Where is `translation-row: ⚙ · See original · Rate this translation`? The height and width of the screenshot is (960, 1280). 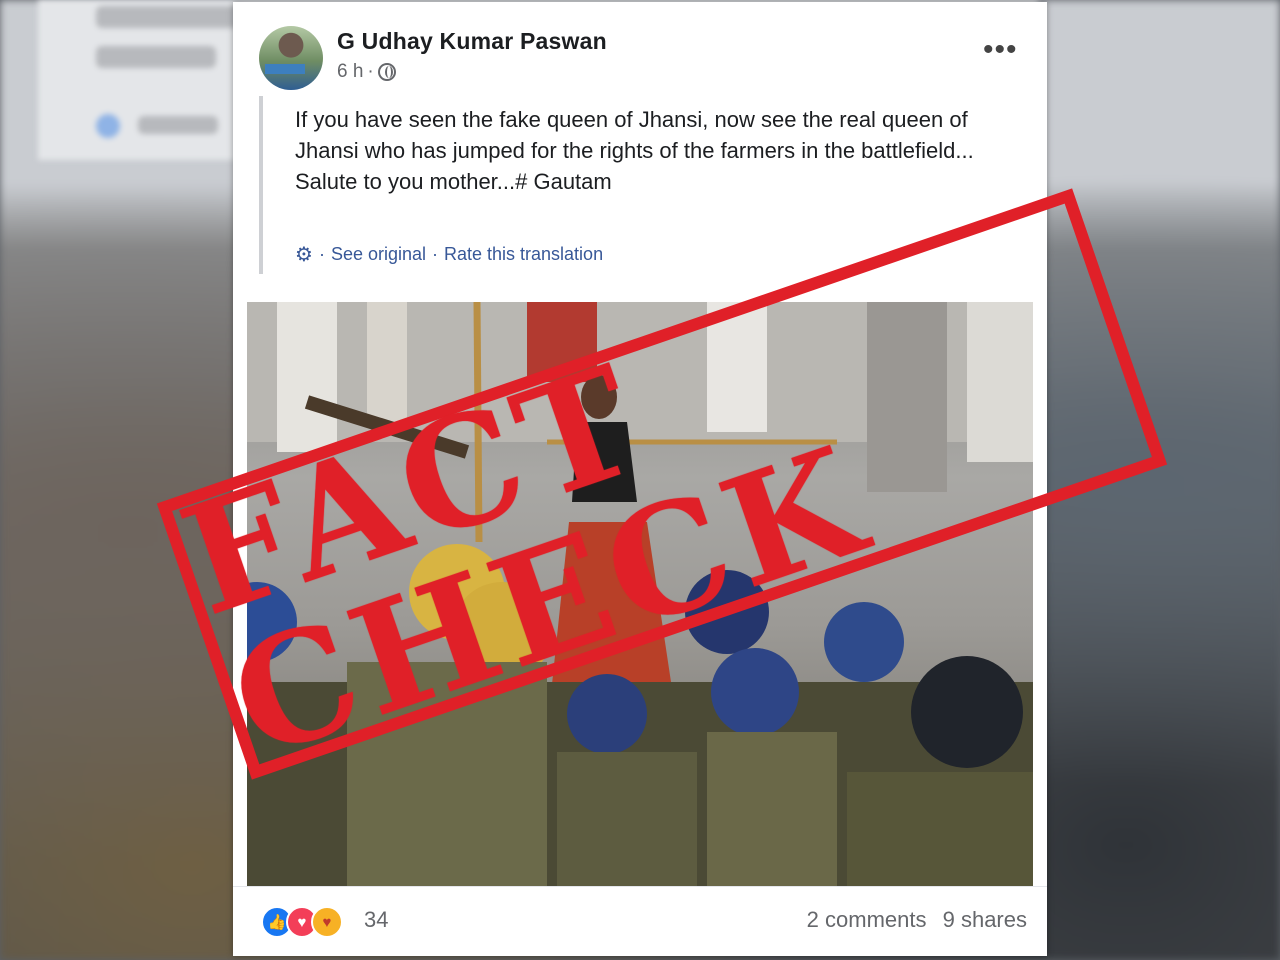
translation-row: ⚙ · See original · Rate this translation is located at coordinates (449, 254).